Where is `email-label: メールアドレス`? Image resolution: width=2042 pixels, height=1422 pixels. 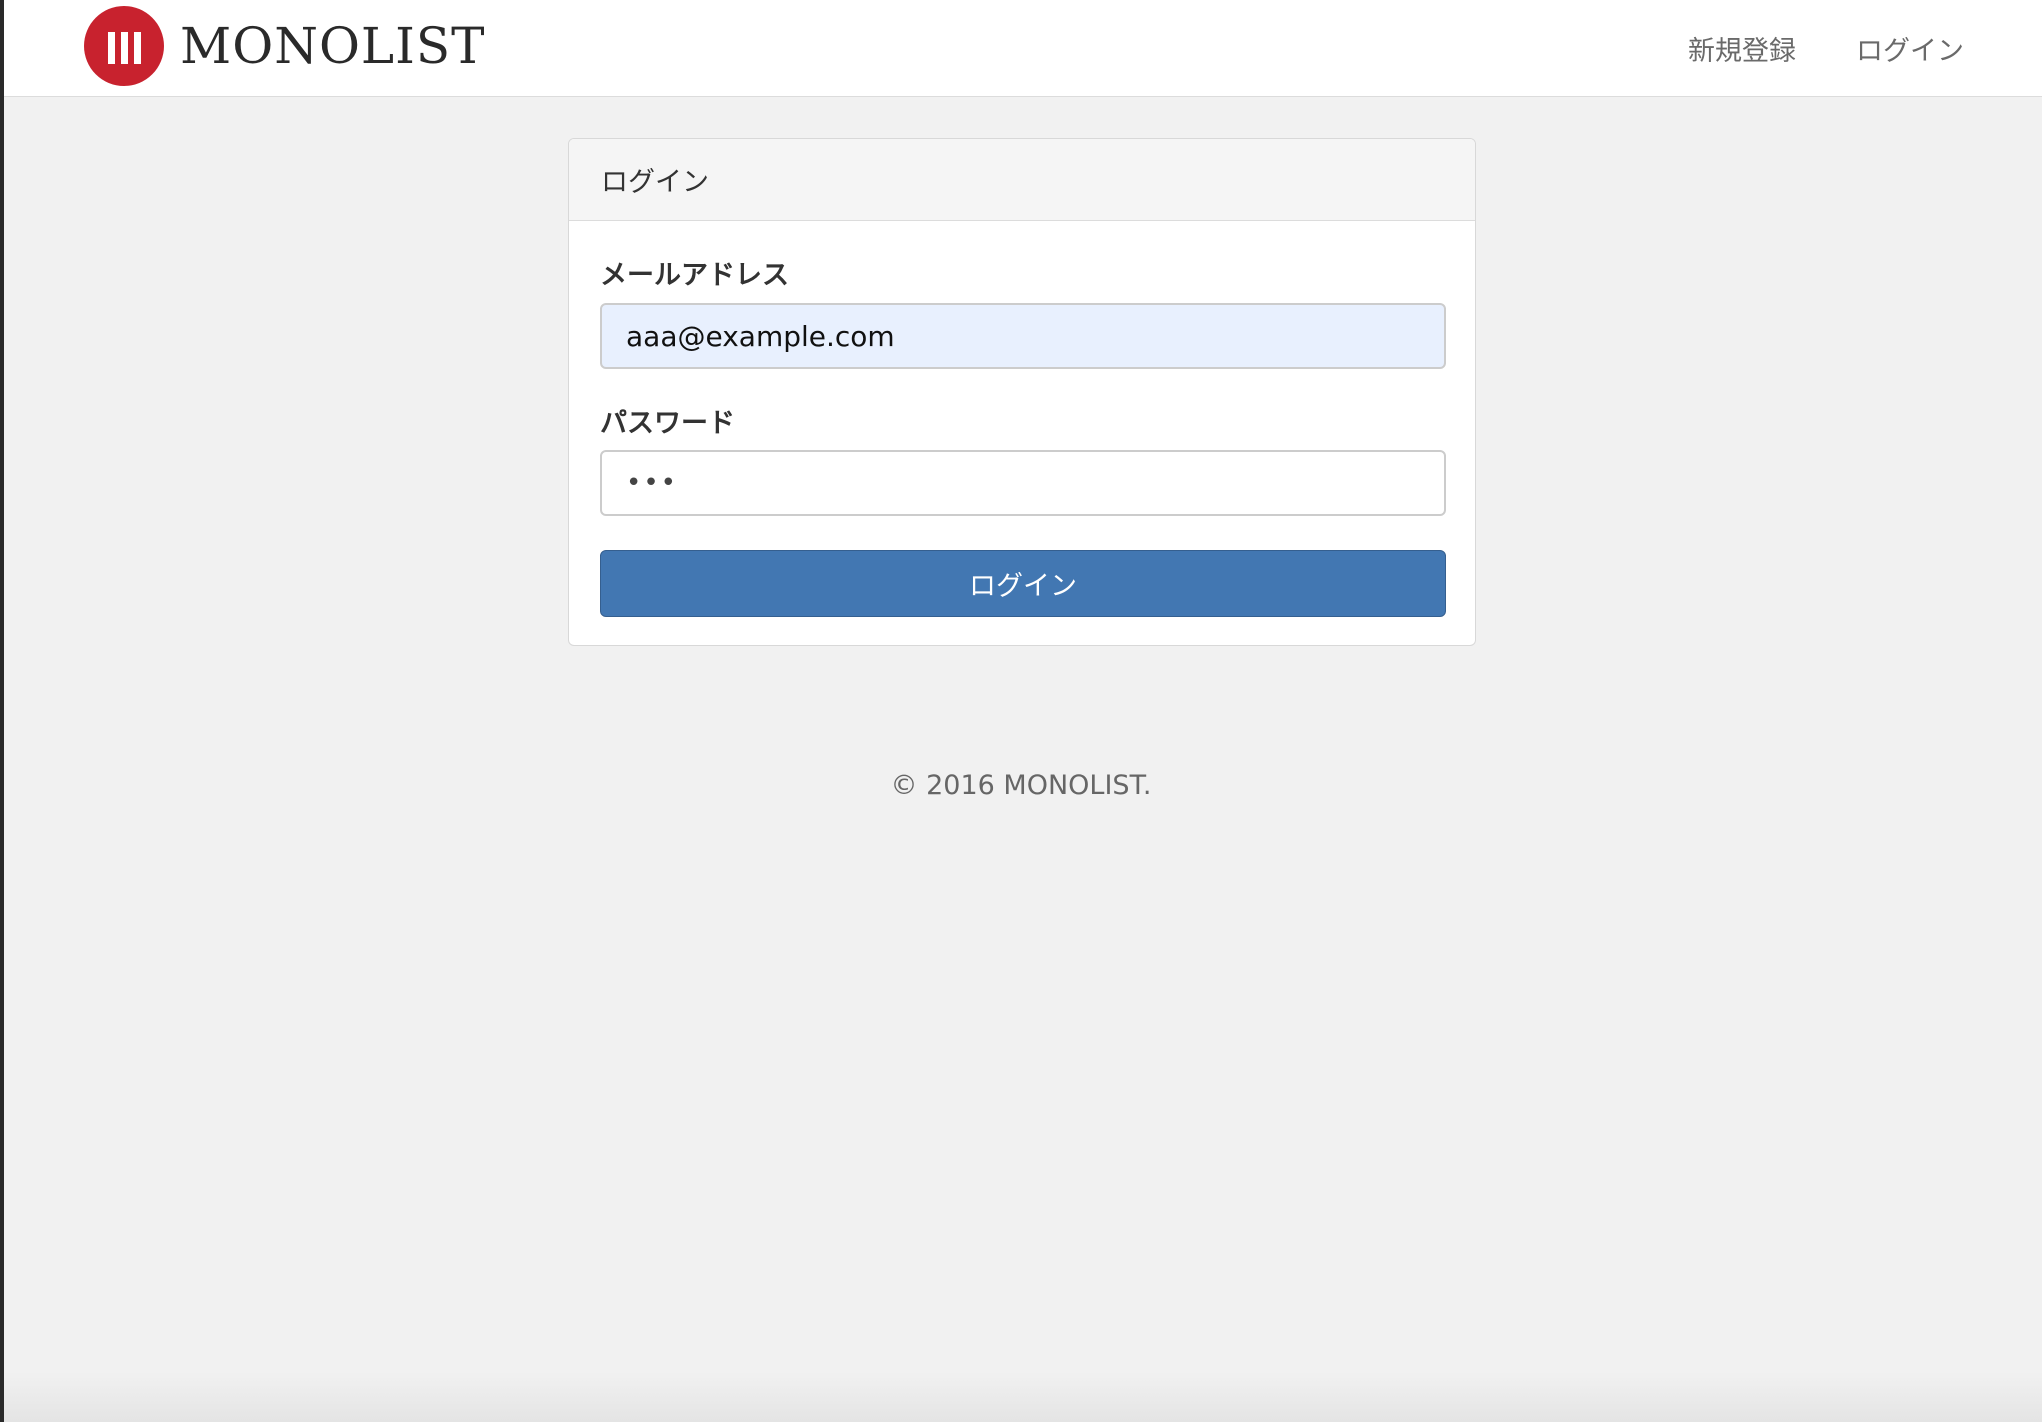 email-label: メールアドレス is located at coordinates (694, 275).